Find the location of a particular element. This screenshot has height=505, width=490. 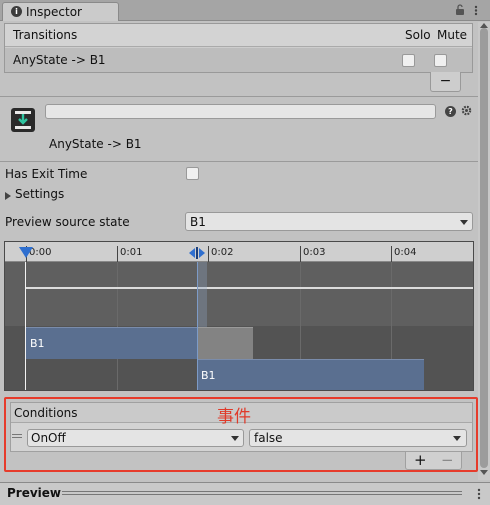

transition-name-field is located at coordinates (240, 111).